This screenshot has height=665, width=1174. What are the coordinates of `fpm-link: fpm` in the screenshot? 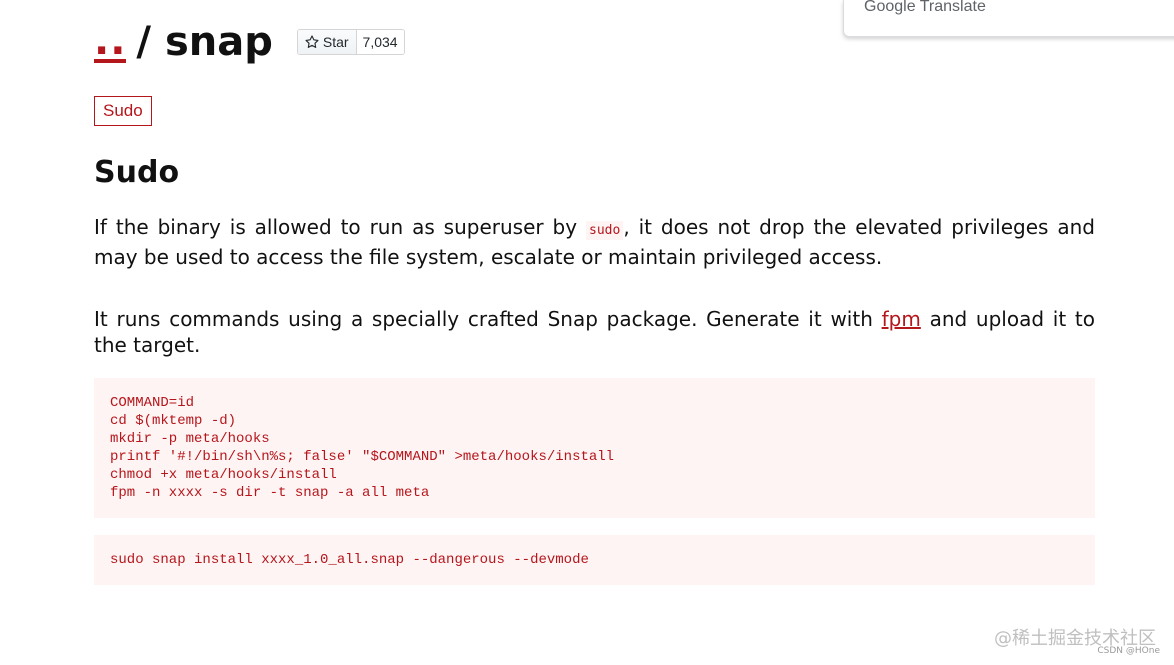 It's located at (901, 319).